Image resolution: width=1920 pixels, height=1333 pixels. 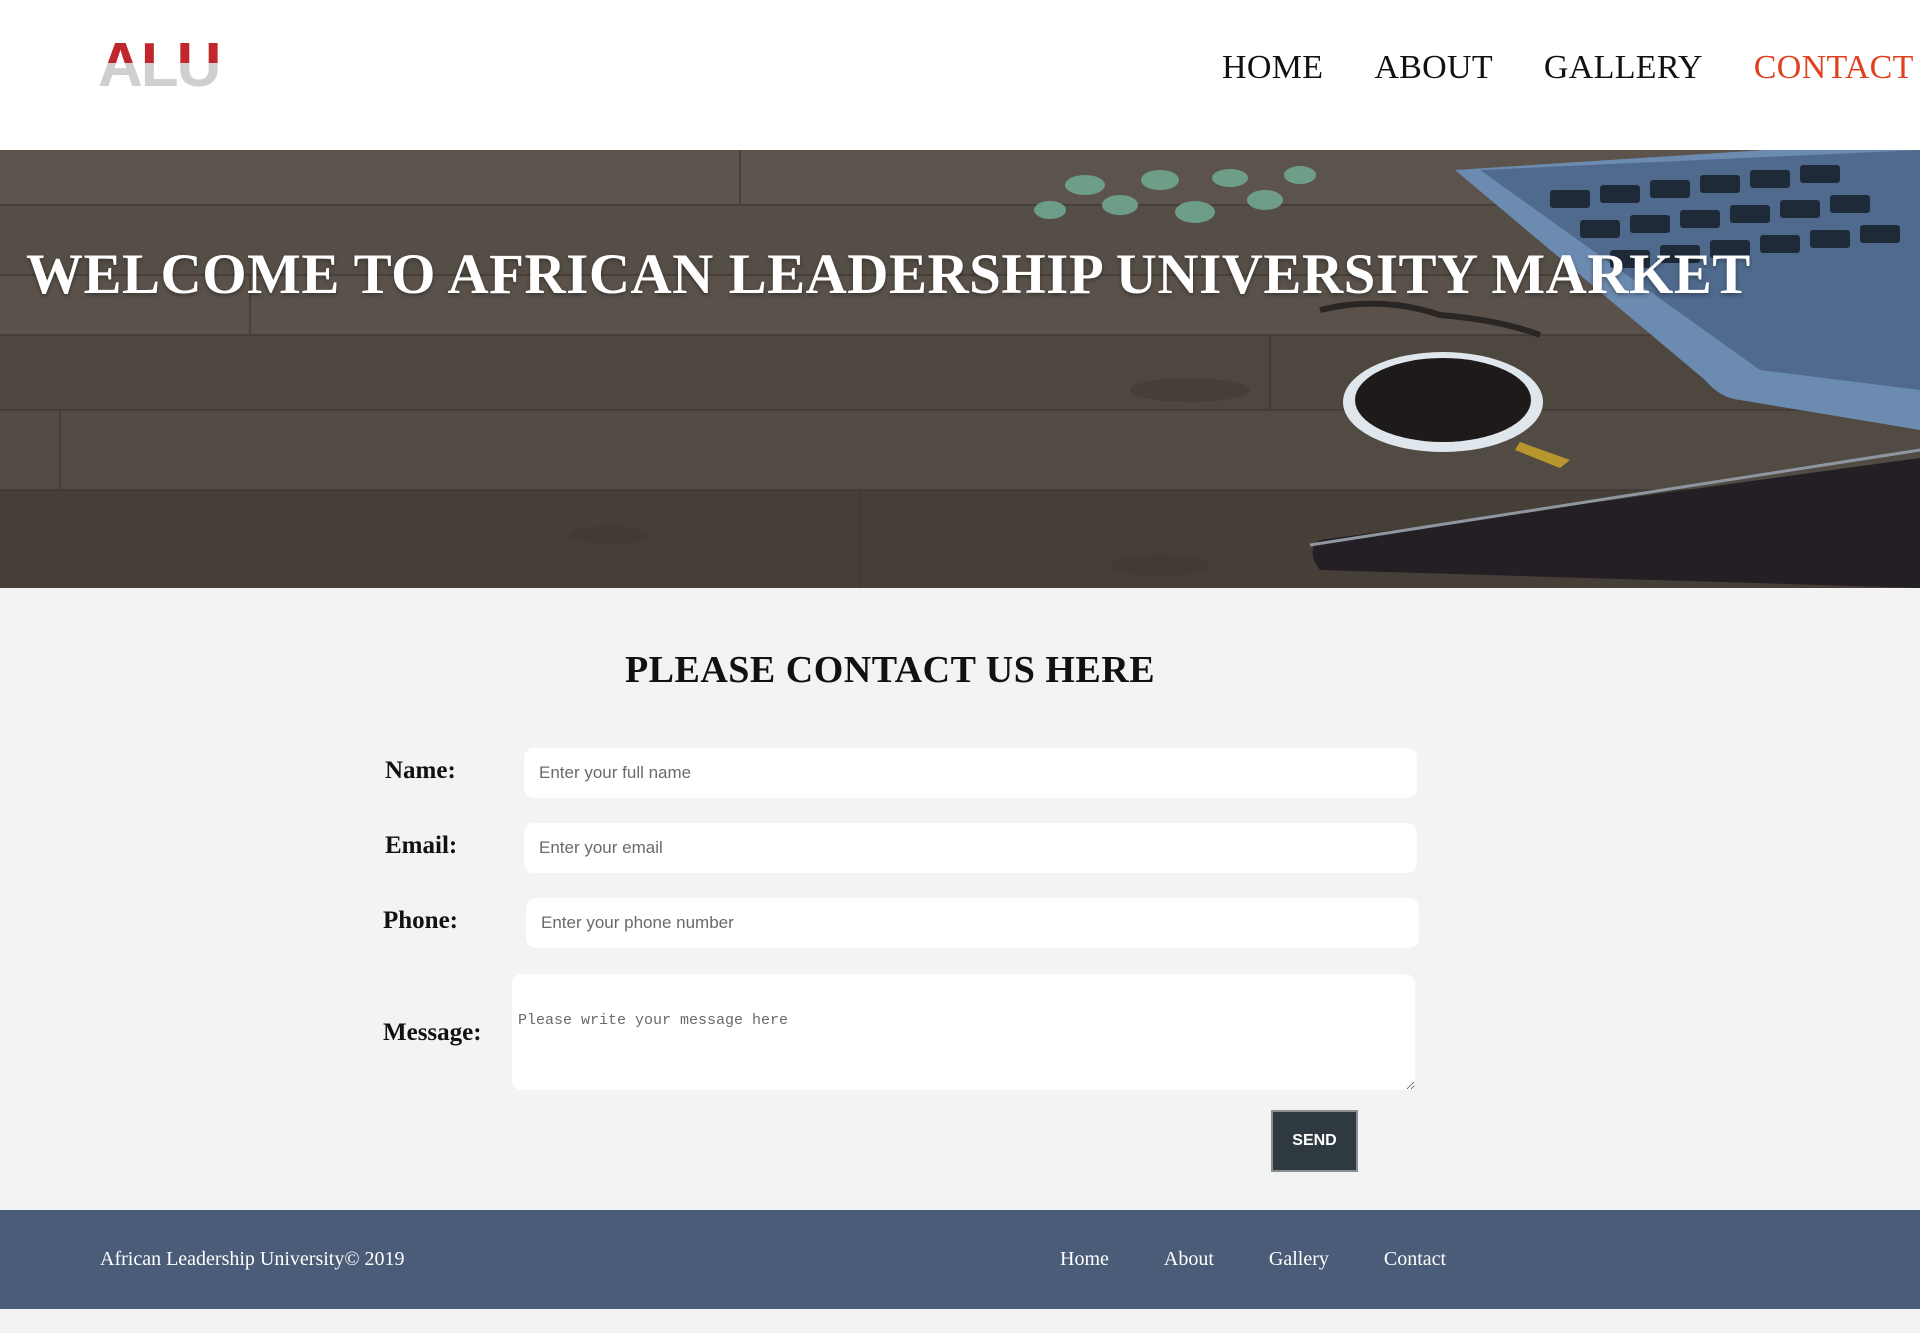 What do you see at coordinates (972, 923) in the screenshot?
I see `phone-input` at bounding box center [972, 923].